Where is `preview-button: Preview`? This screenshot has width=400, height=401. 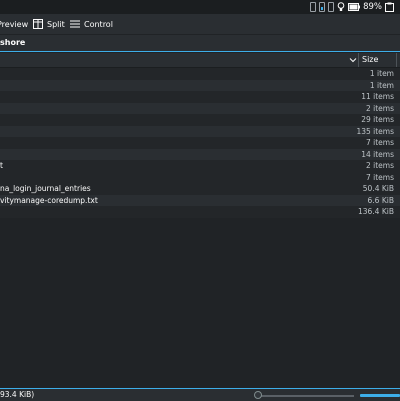
preview-button: Preview is located at coordinates (14, 24).